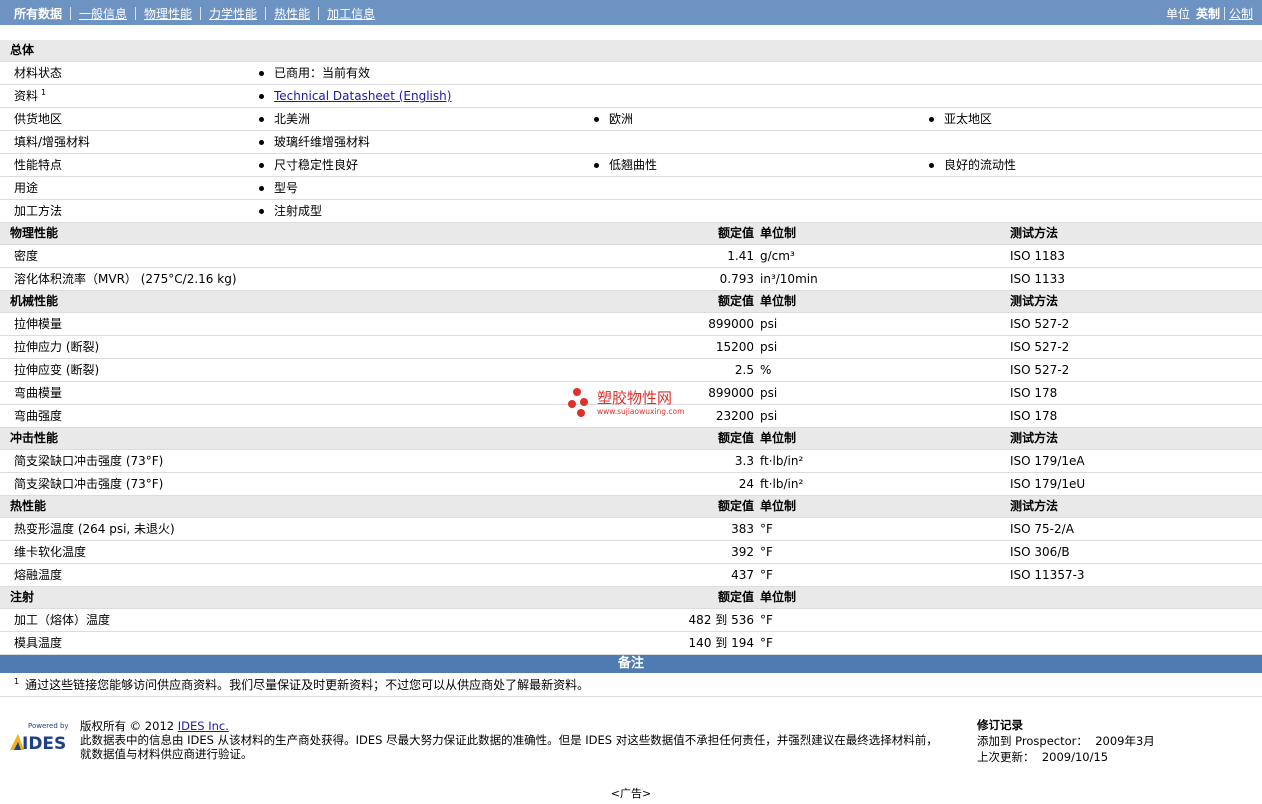 The image size is (1262, 804). I want to click on nominal-value: 23200, so click(734, 416).